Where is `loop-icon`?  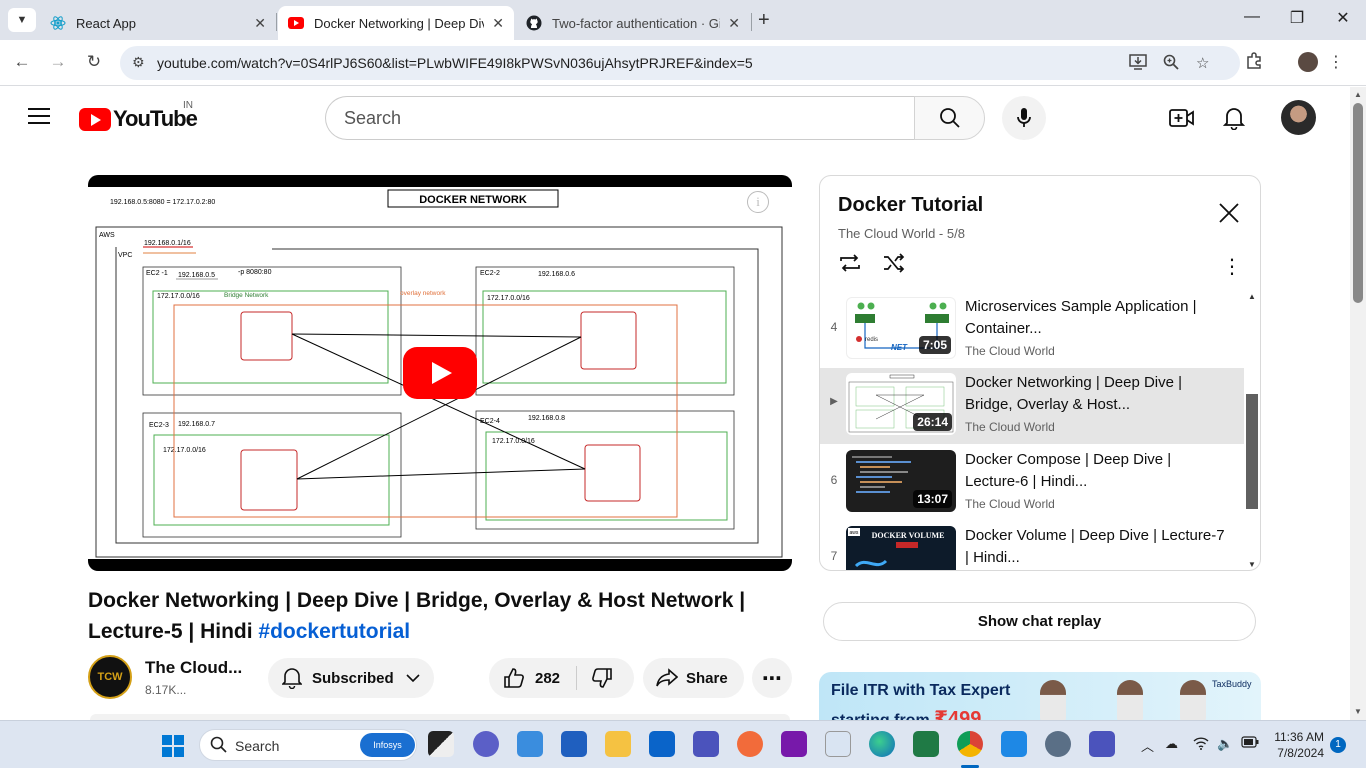
loop-icon is located at coordinates (850, 265).